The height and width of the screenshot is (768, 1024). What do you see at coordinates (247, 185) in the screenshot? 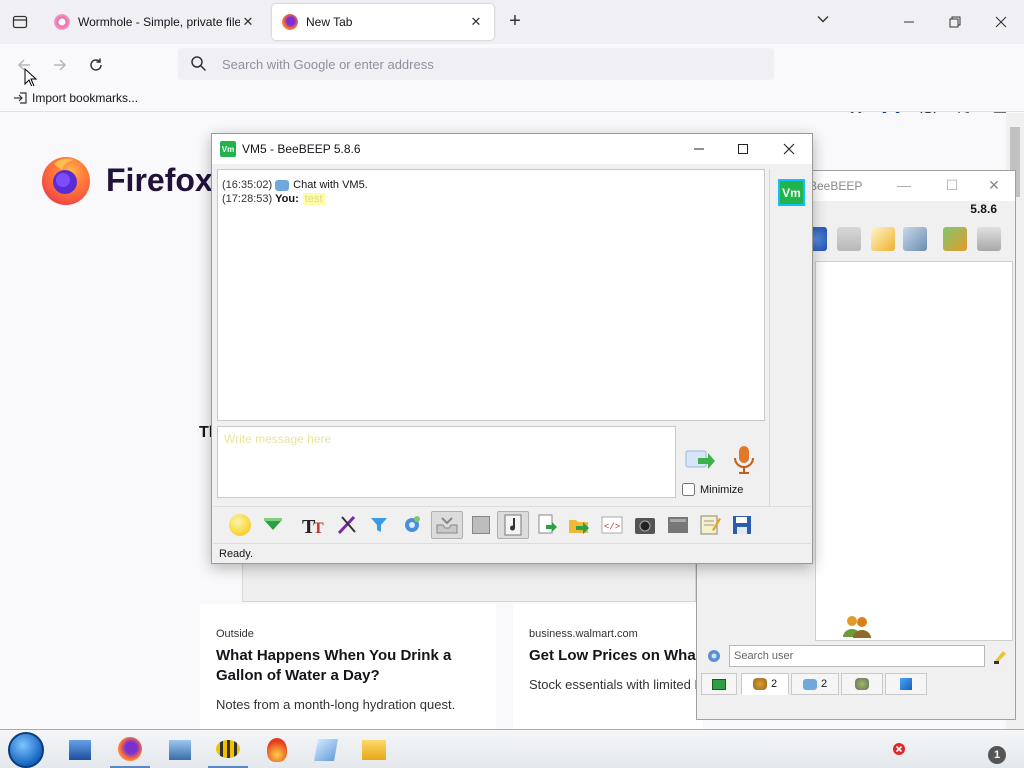
I see `message-timestamp: (16:35:02)` at bounding box center [247, 185].